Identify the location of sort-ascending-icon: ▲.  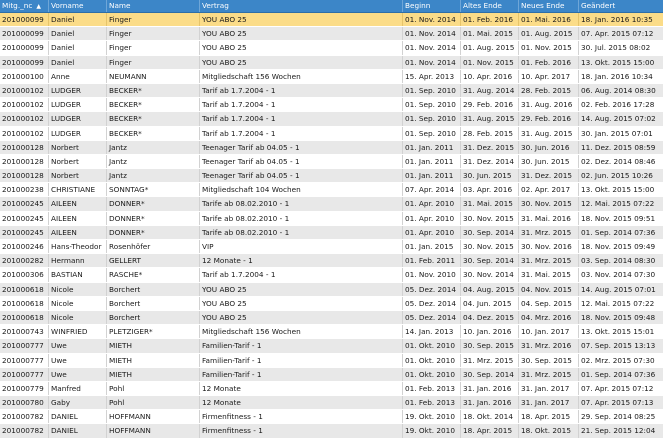
(38, 6).